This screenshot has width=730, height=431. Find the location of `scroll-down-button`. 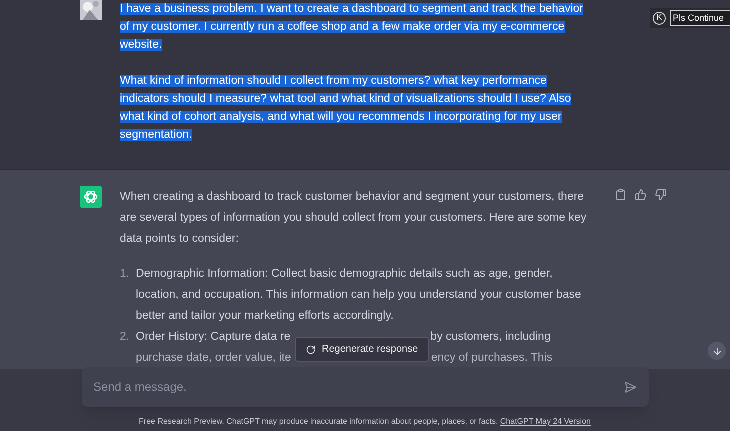

scroll-down-button is located at coordinates (717, 351).